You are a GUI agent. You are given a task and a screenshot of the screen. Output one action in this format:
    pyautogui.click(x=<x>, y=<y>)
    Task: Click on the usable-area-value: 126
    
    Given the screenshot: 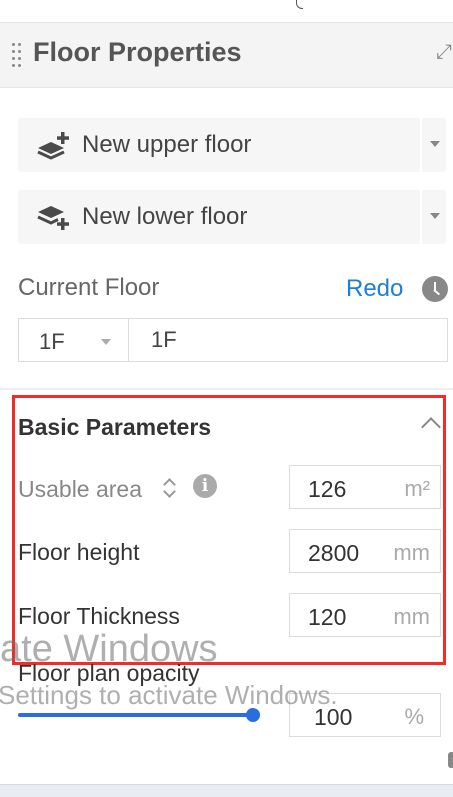 What is the action you would take?
    pyautogui.click(x=327, y=489)
    